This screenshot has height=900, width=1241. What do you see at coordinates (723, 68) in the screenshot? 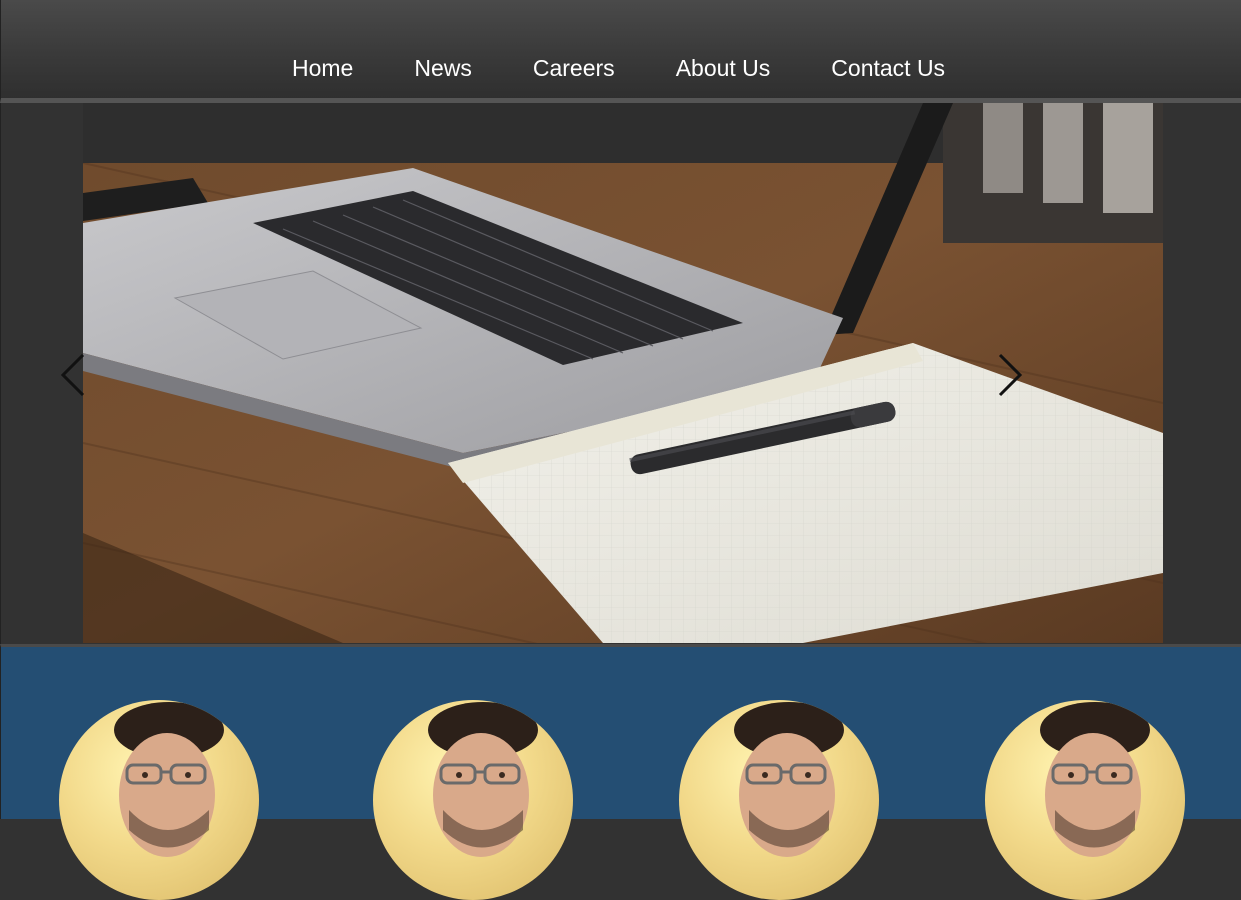
I see `nav-item-about-us: About Us` at bounding box center [723, 68].